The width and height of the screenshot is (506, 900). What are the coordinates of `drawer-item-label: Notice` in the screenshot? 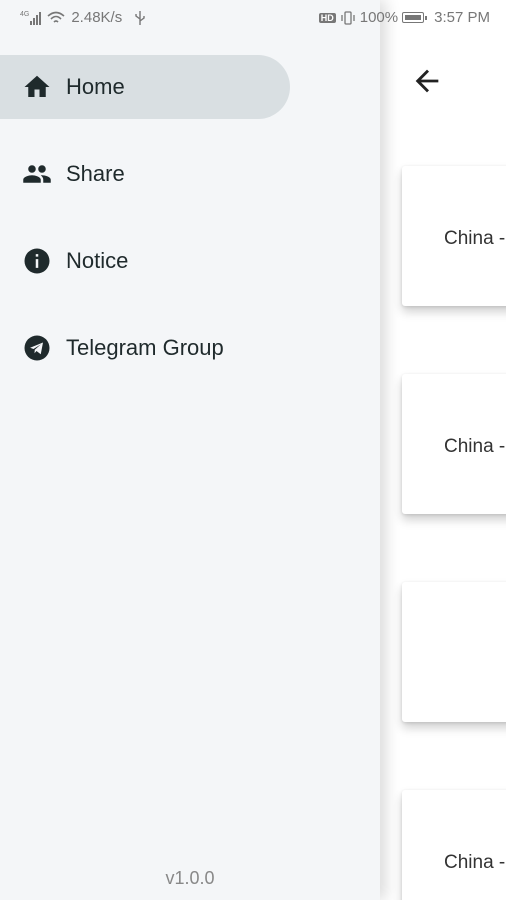 It's located at (97, 260).